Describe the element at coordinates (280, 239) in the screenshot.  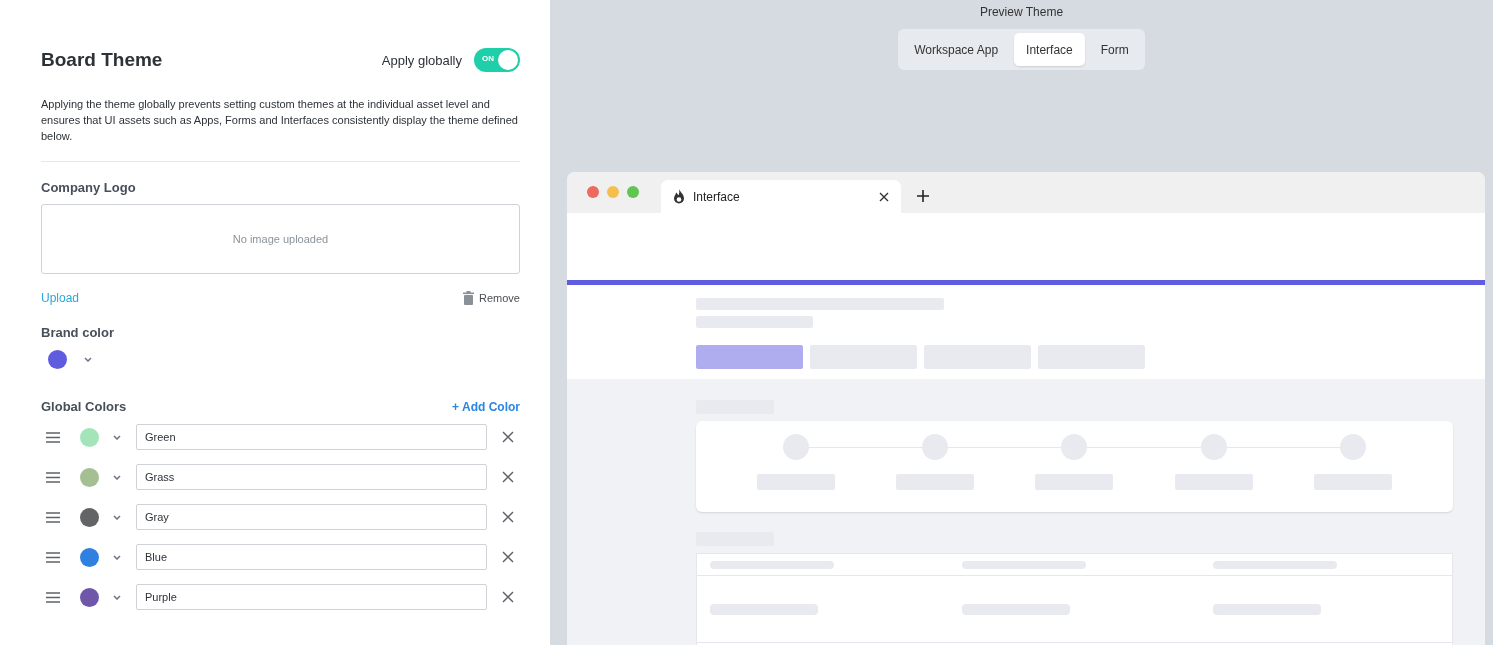
I see `empty-logo-text: No image uploaded` at that location.